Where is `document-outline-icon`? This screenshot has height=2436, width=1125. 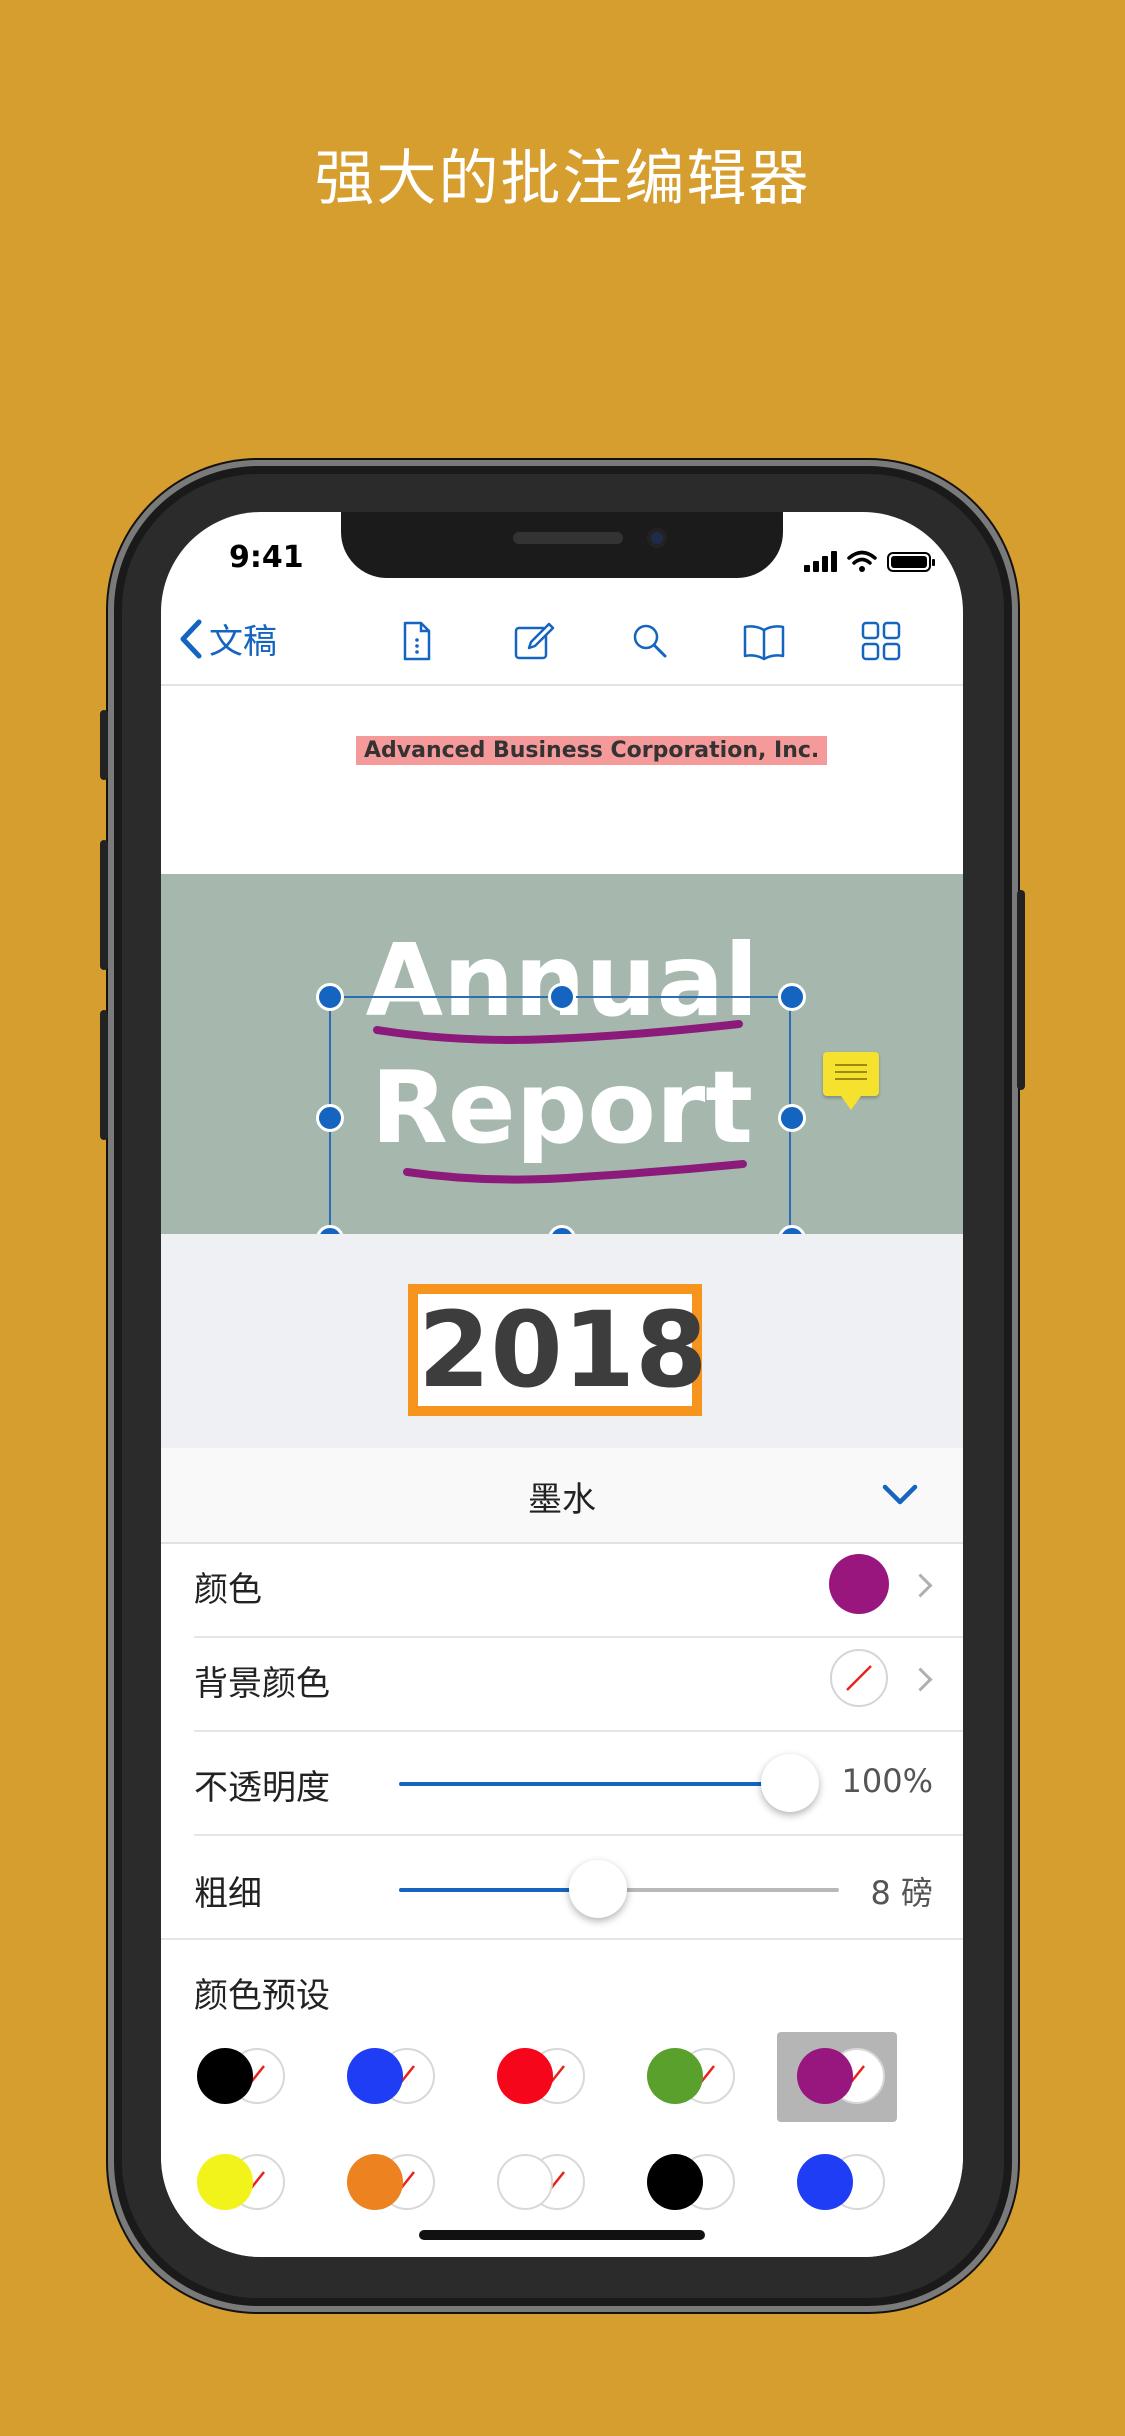 document-outline-icon is located at coordinates (416, 641).